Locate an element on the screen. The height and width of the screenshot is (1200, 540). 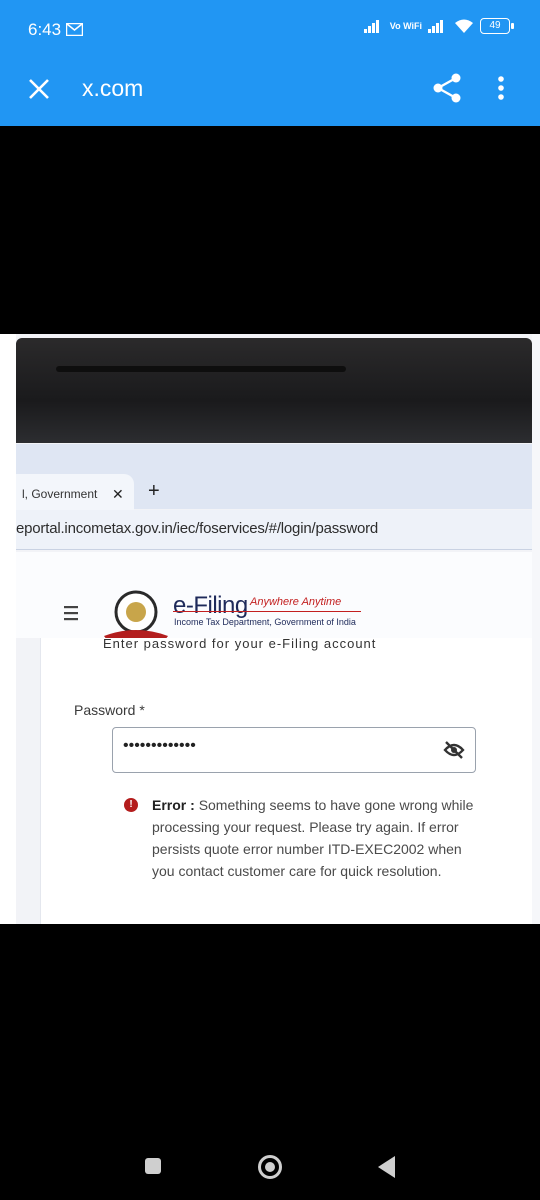
signal-icon is located at coordinates (371, 26).